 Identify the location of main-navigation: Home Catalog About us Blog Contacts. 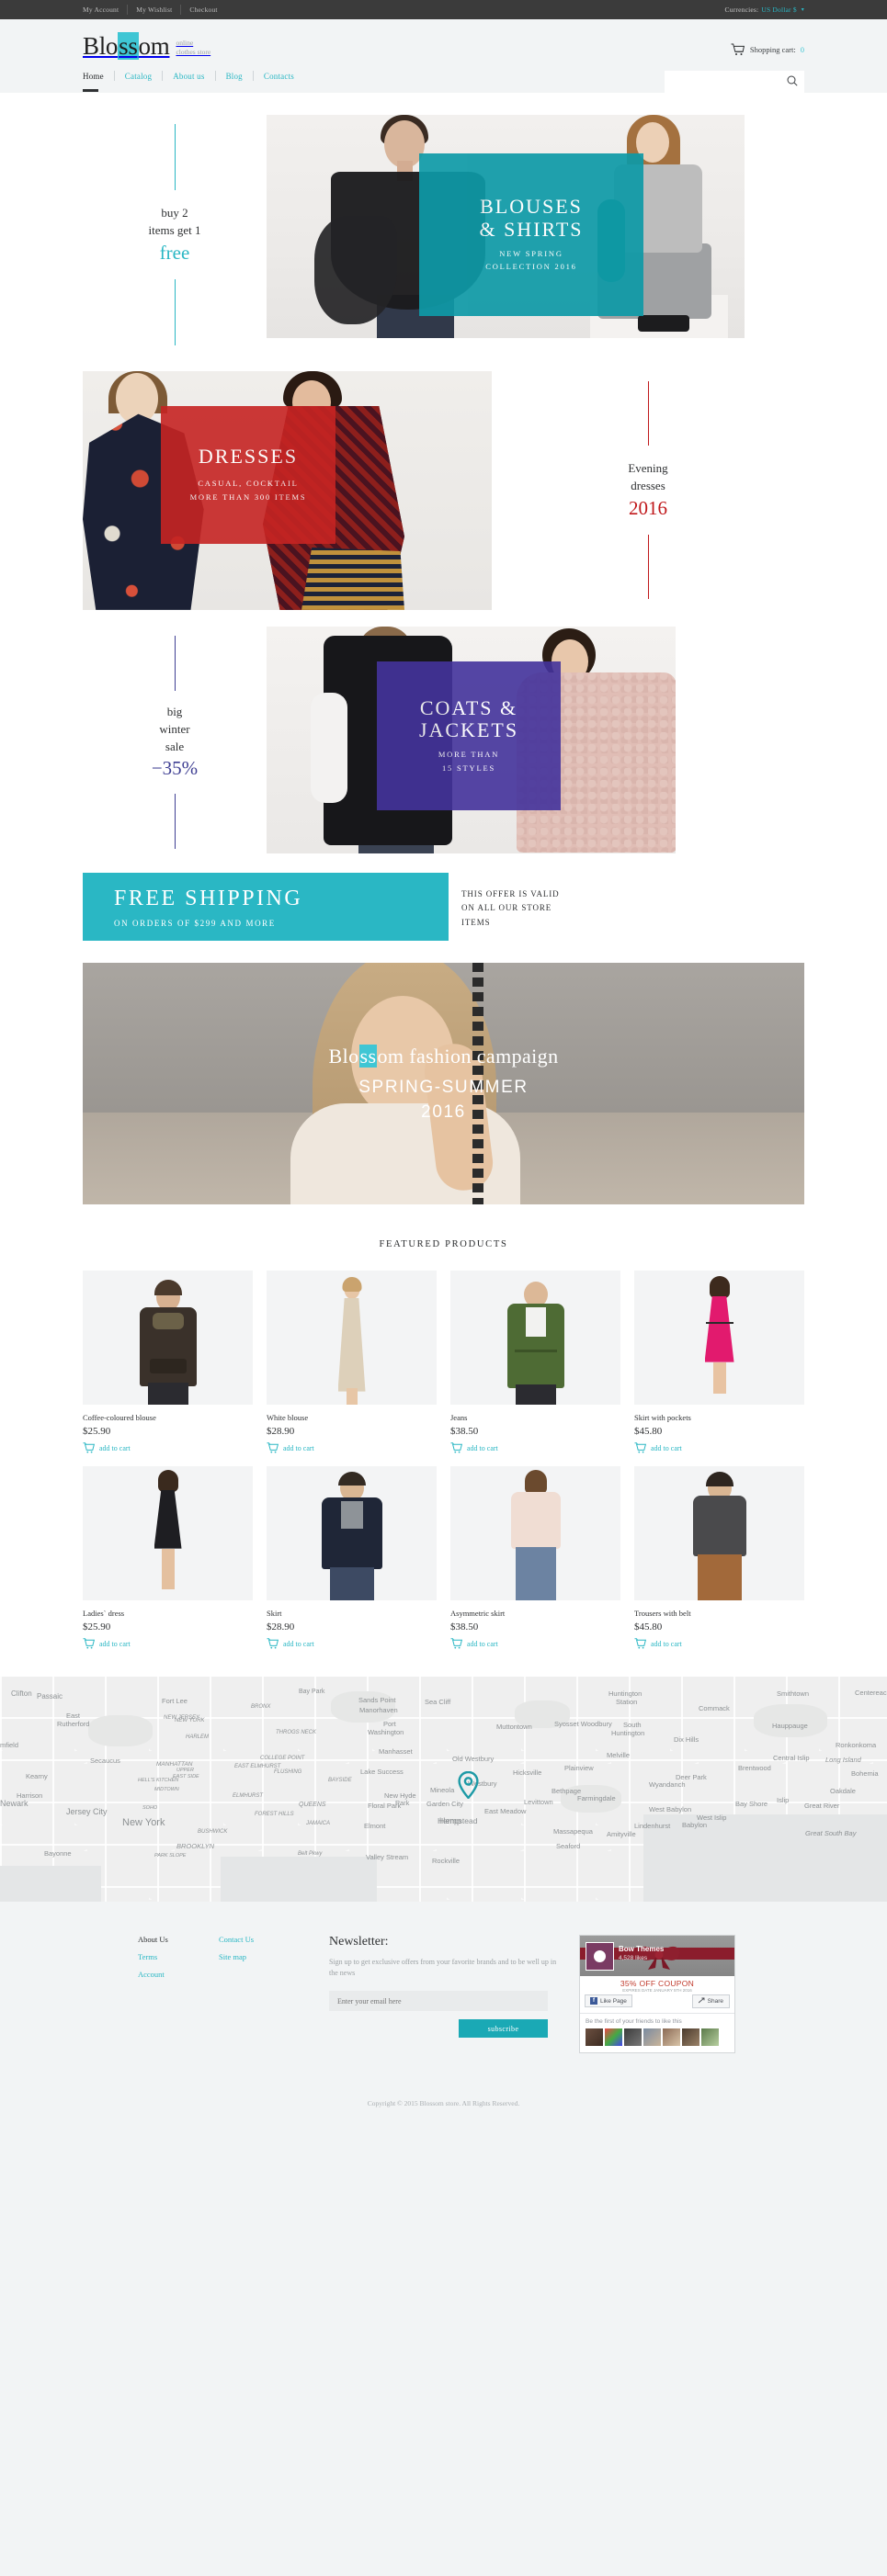
(193, 81).